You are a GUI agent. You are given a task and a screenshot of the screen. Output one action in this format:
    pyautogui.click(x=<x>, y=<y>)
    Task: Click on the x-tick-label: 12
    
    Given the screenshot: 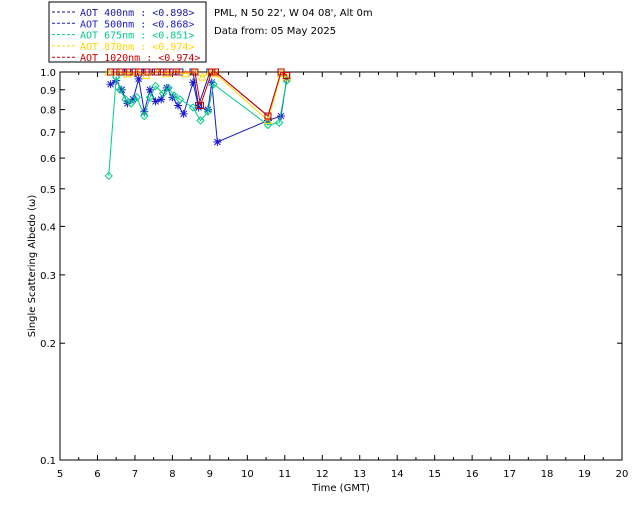 What is the action you would take?
    pyautogui.click(x=322, y=474)
    